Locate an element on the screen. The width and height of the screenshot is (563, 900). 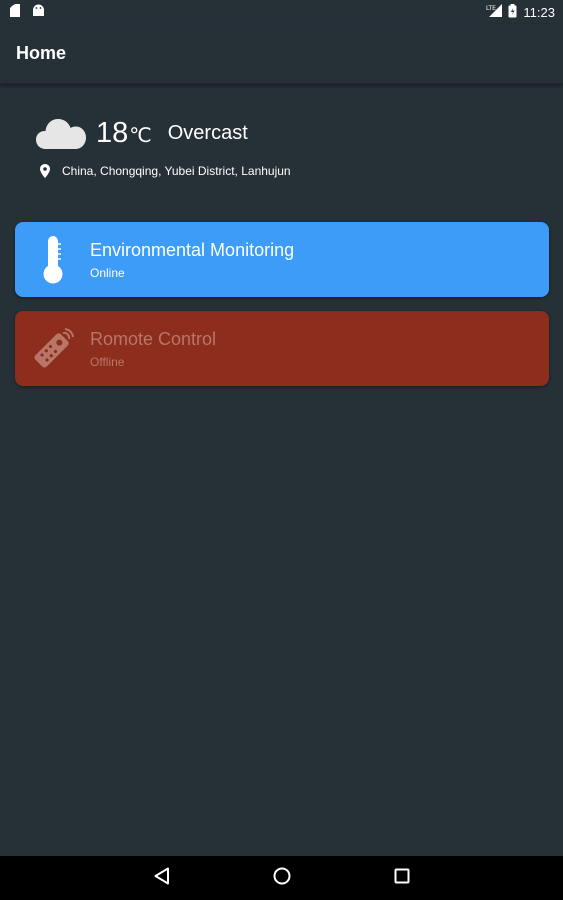
status-time: 11:23 is located at coordinates (539, 12).